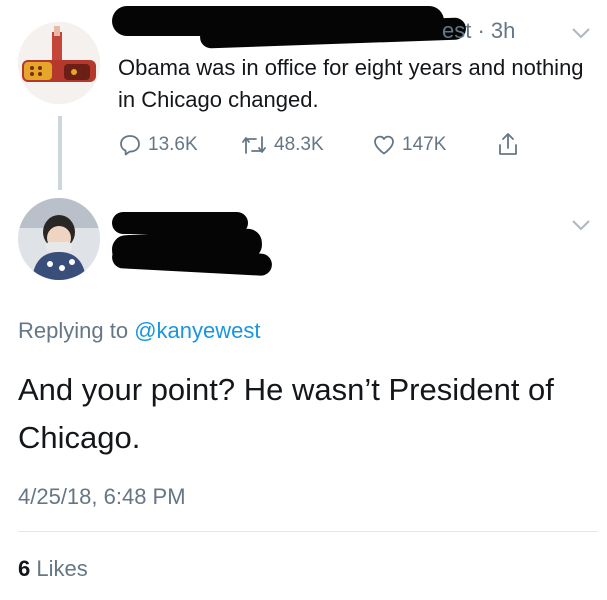 The image size is (607, 600). What do you see at coordinates (424, 144) in the screenshot?
I see `like-count: 147K` at bounding box center [424, 144].